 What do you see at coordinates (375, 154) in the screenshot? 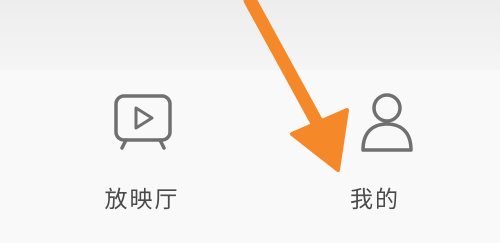
I see `nav-item-mine: 我的` at bounding box center [375, 154].